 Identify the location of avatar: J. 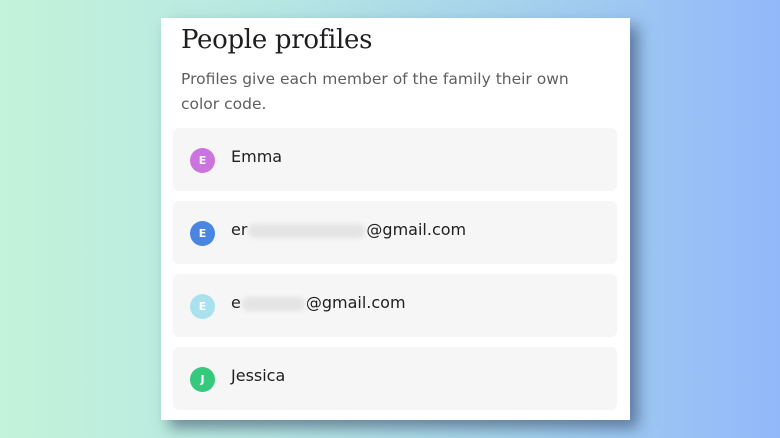
(202, 379).